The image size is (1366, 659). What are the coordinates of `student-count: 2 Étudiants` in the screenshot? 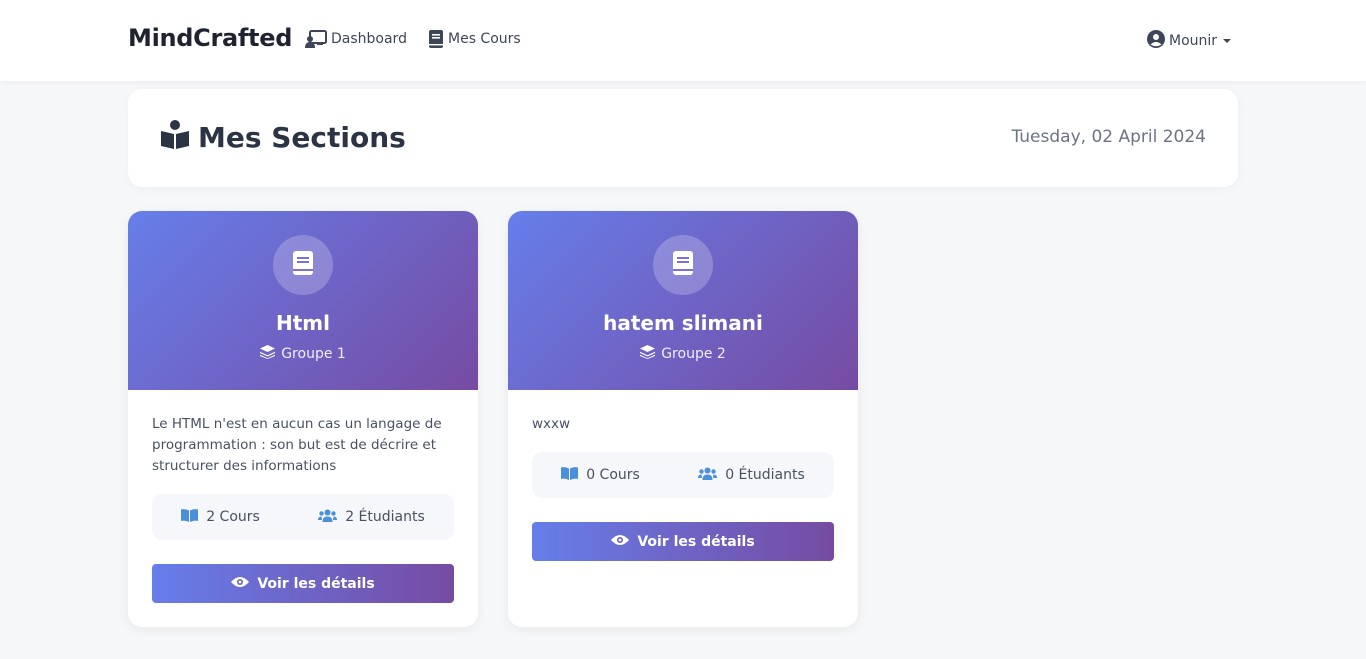 It's located at (371, 517).